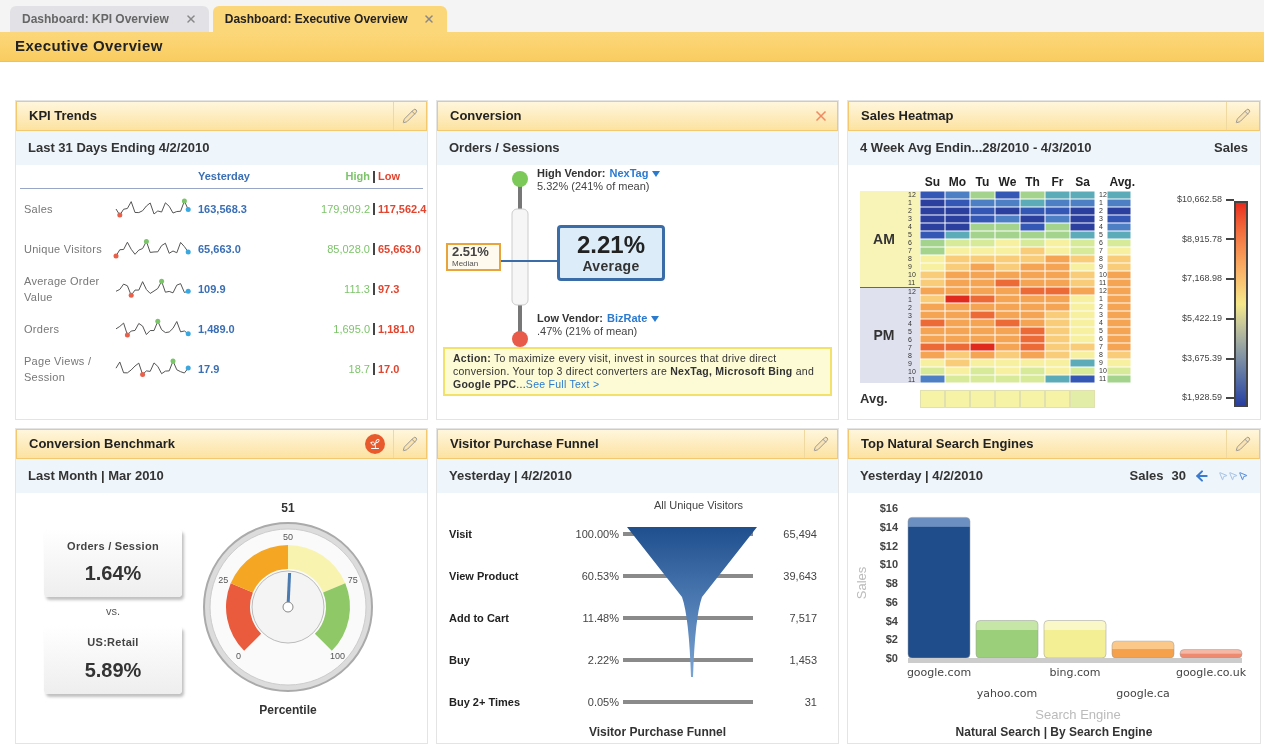 Image resolution: width=1264 pixels, height=744 pixels. I want to click on scale-label: $10,662.58, so click(1198, 199).